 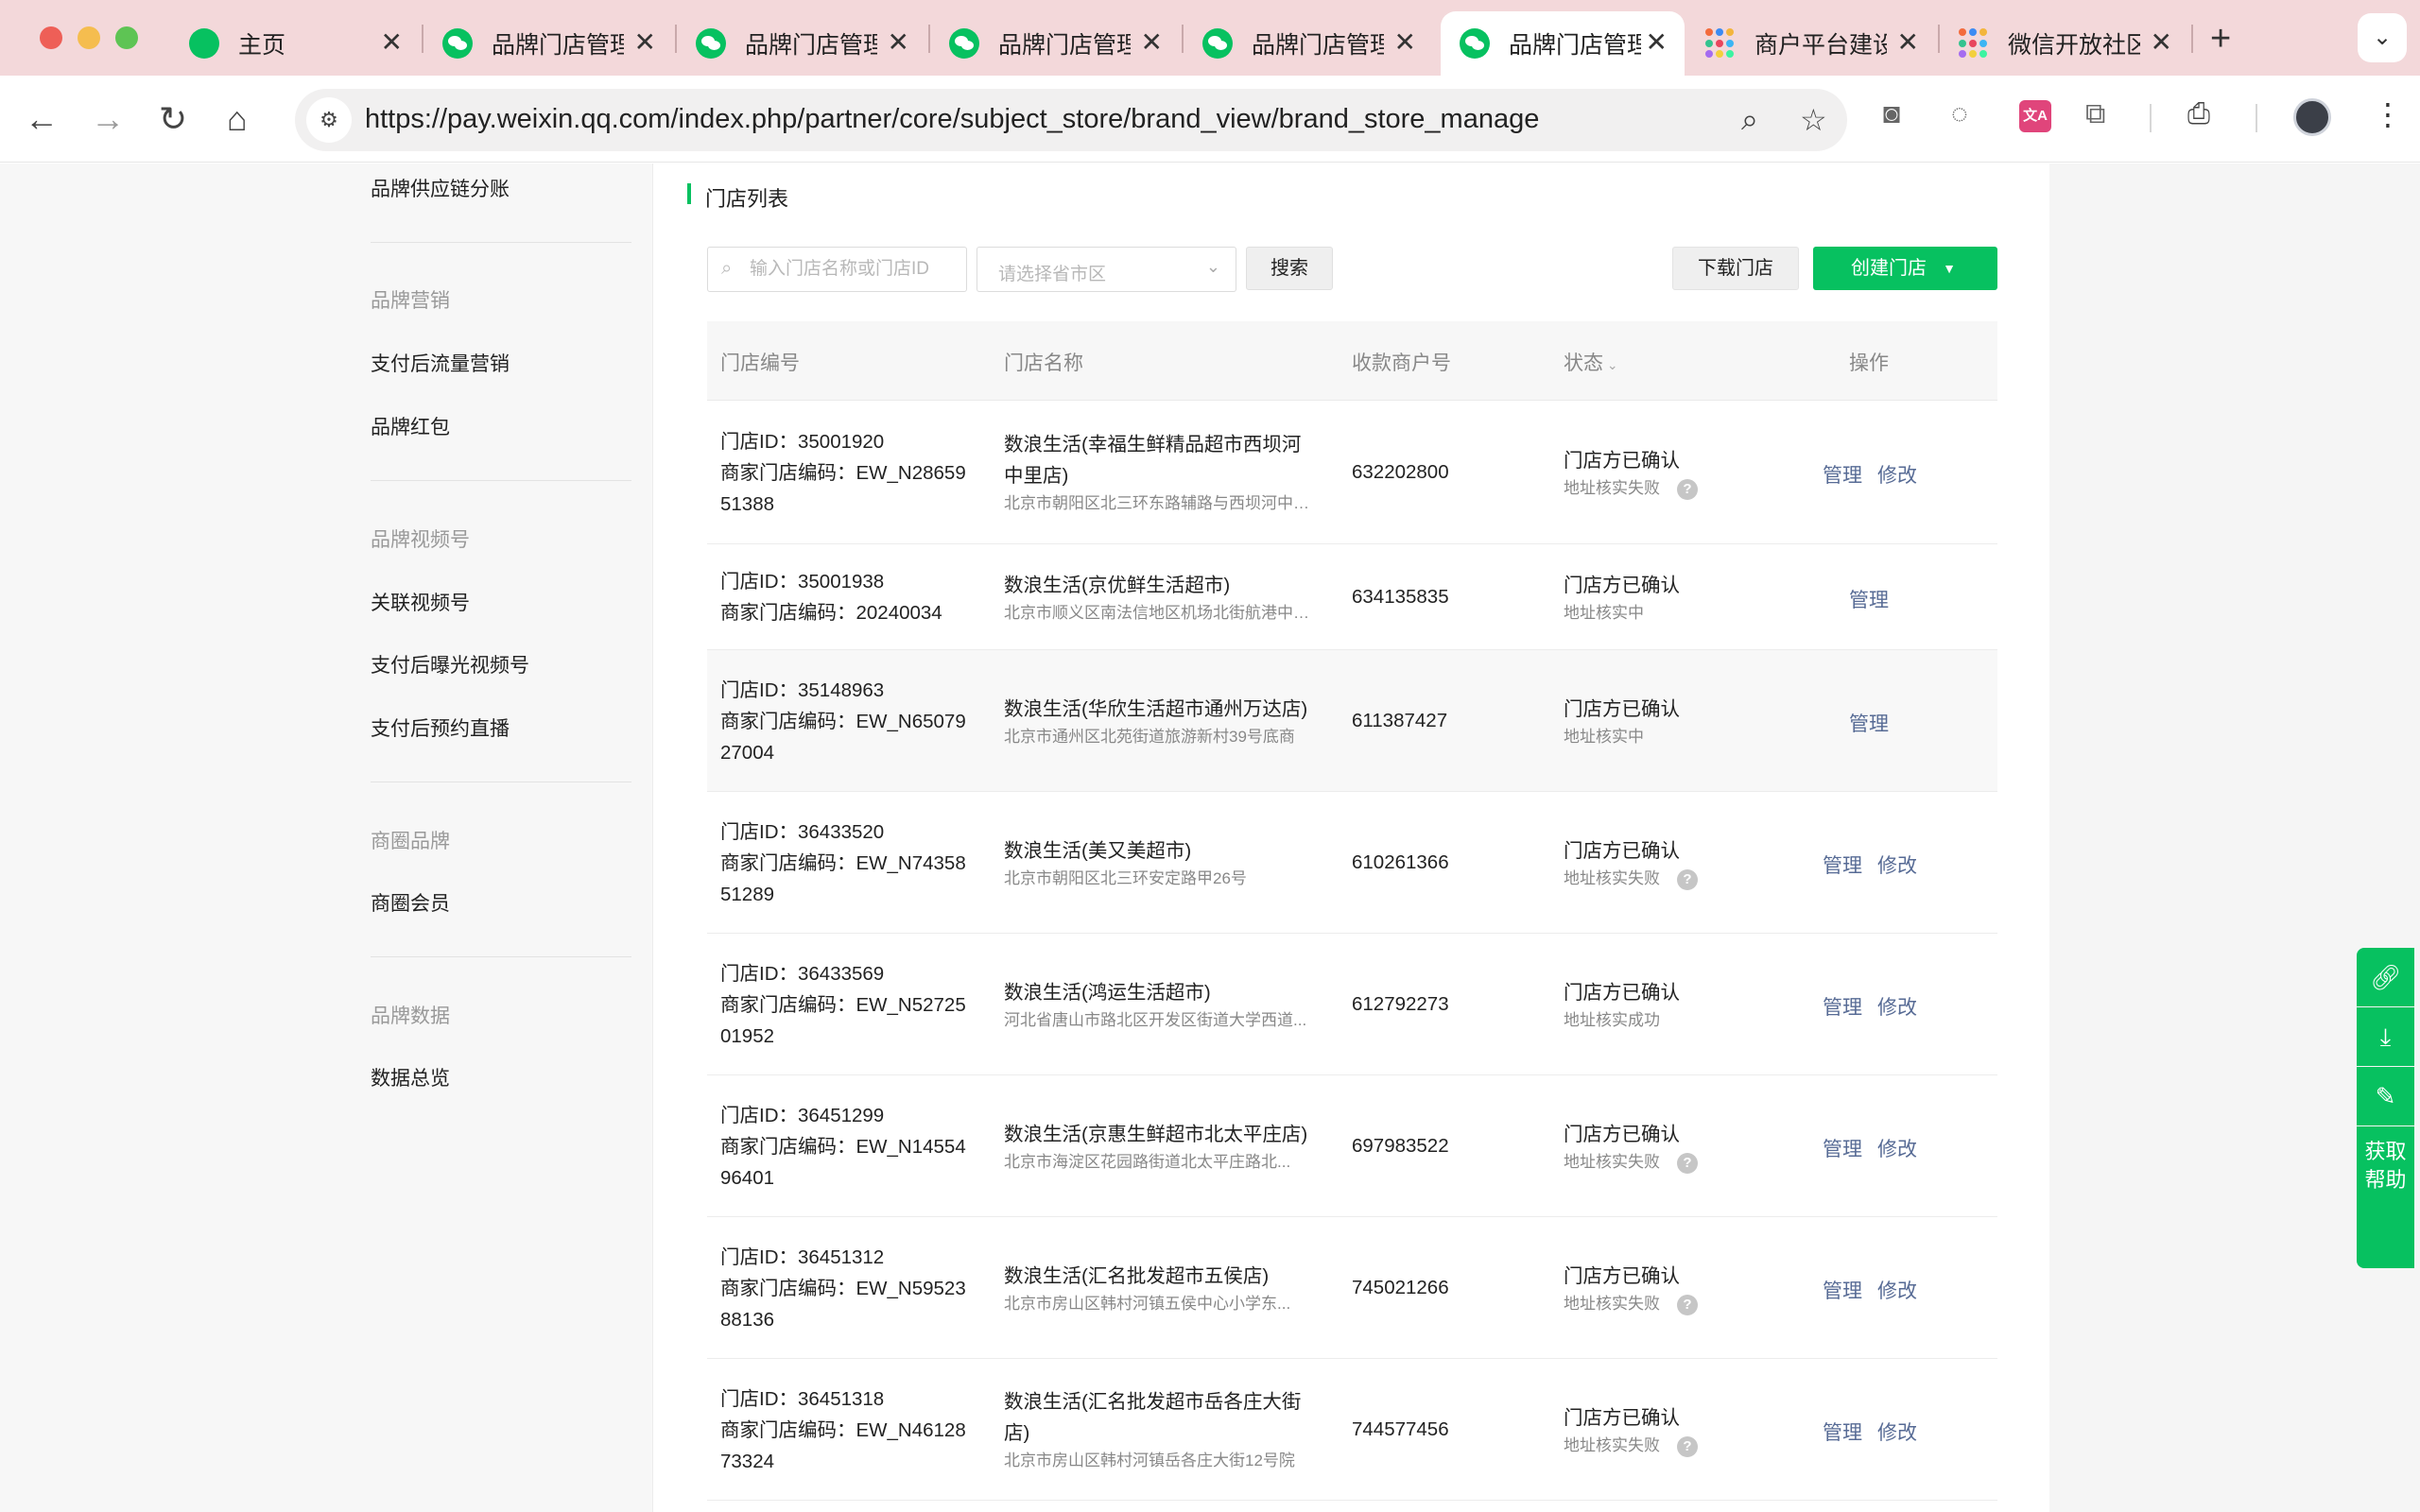 I want to click on window-close-button, so click(x=51, y=37).